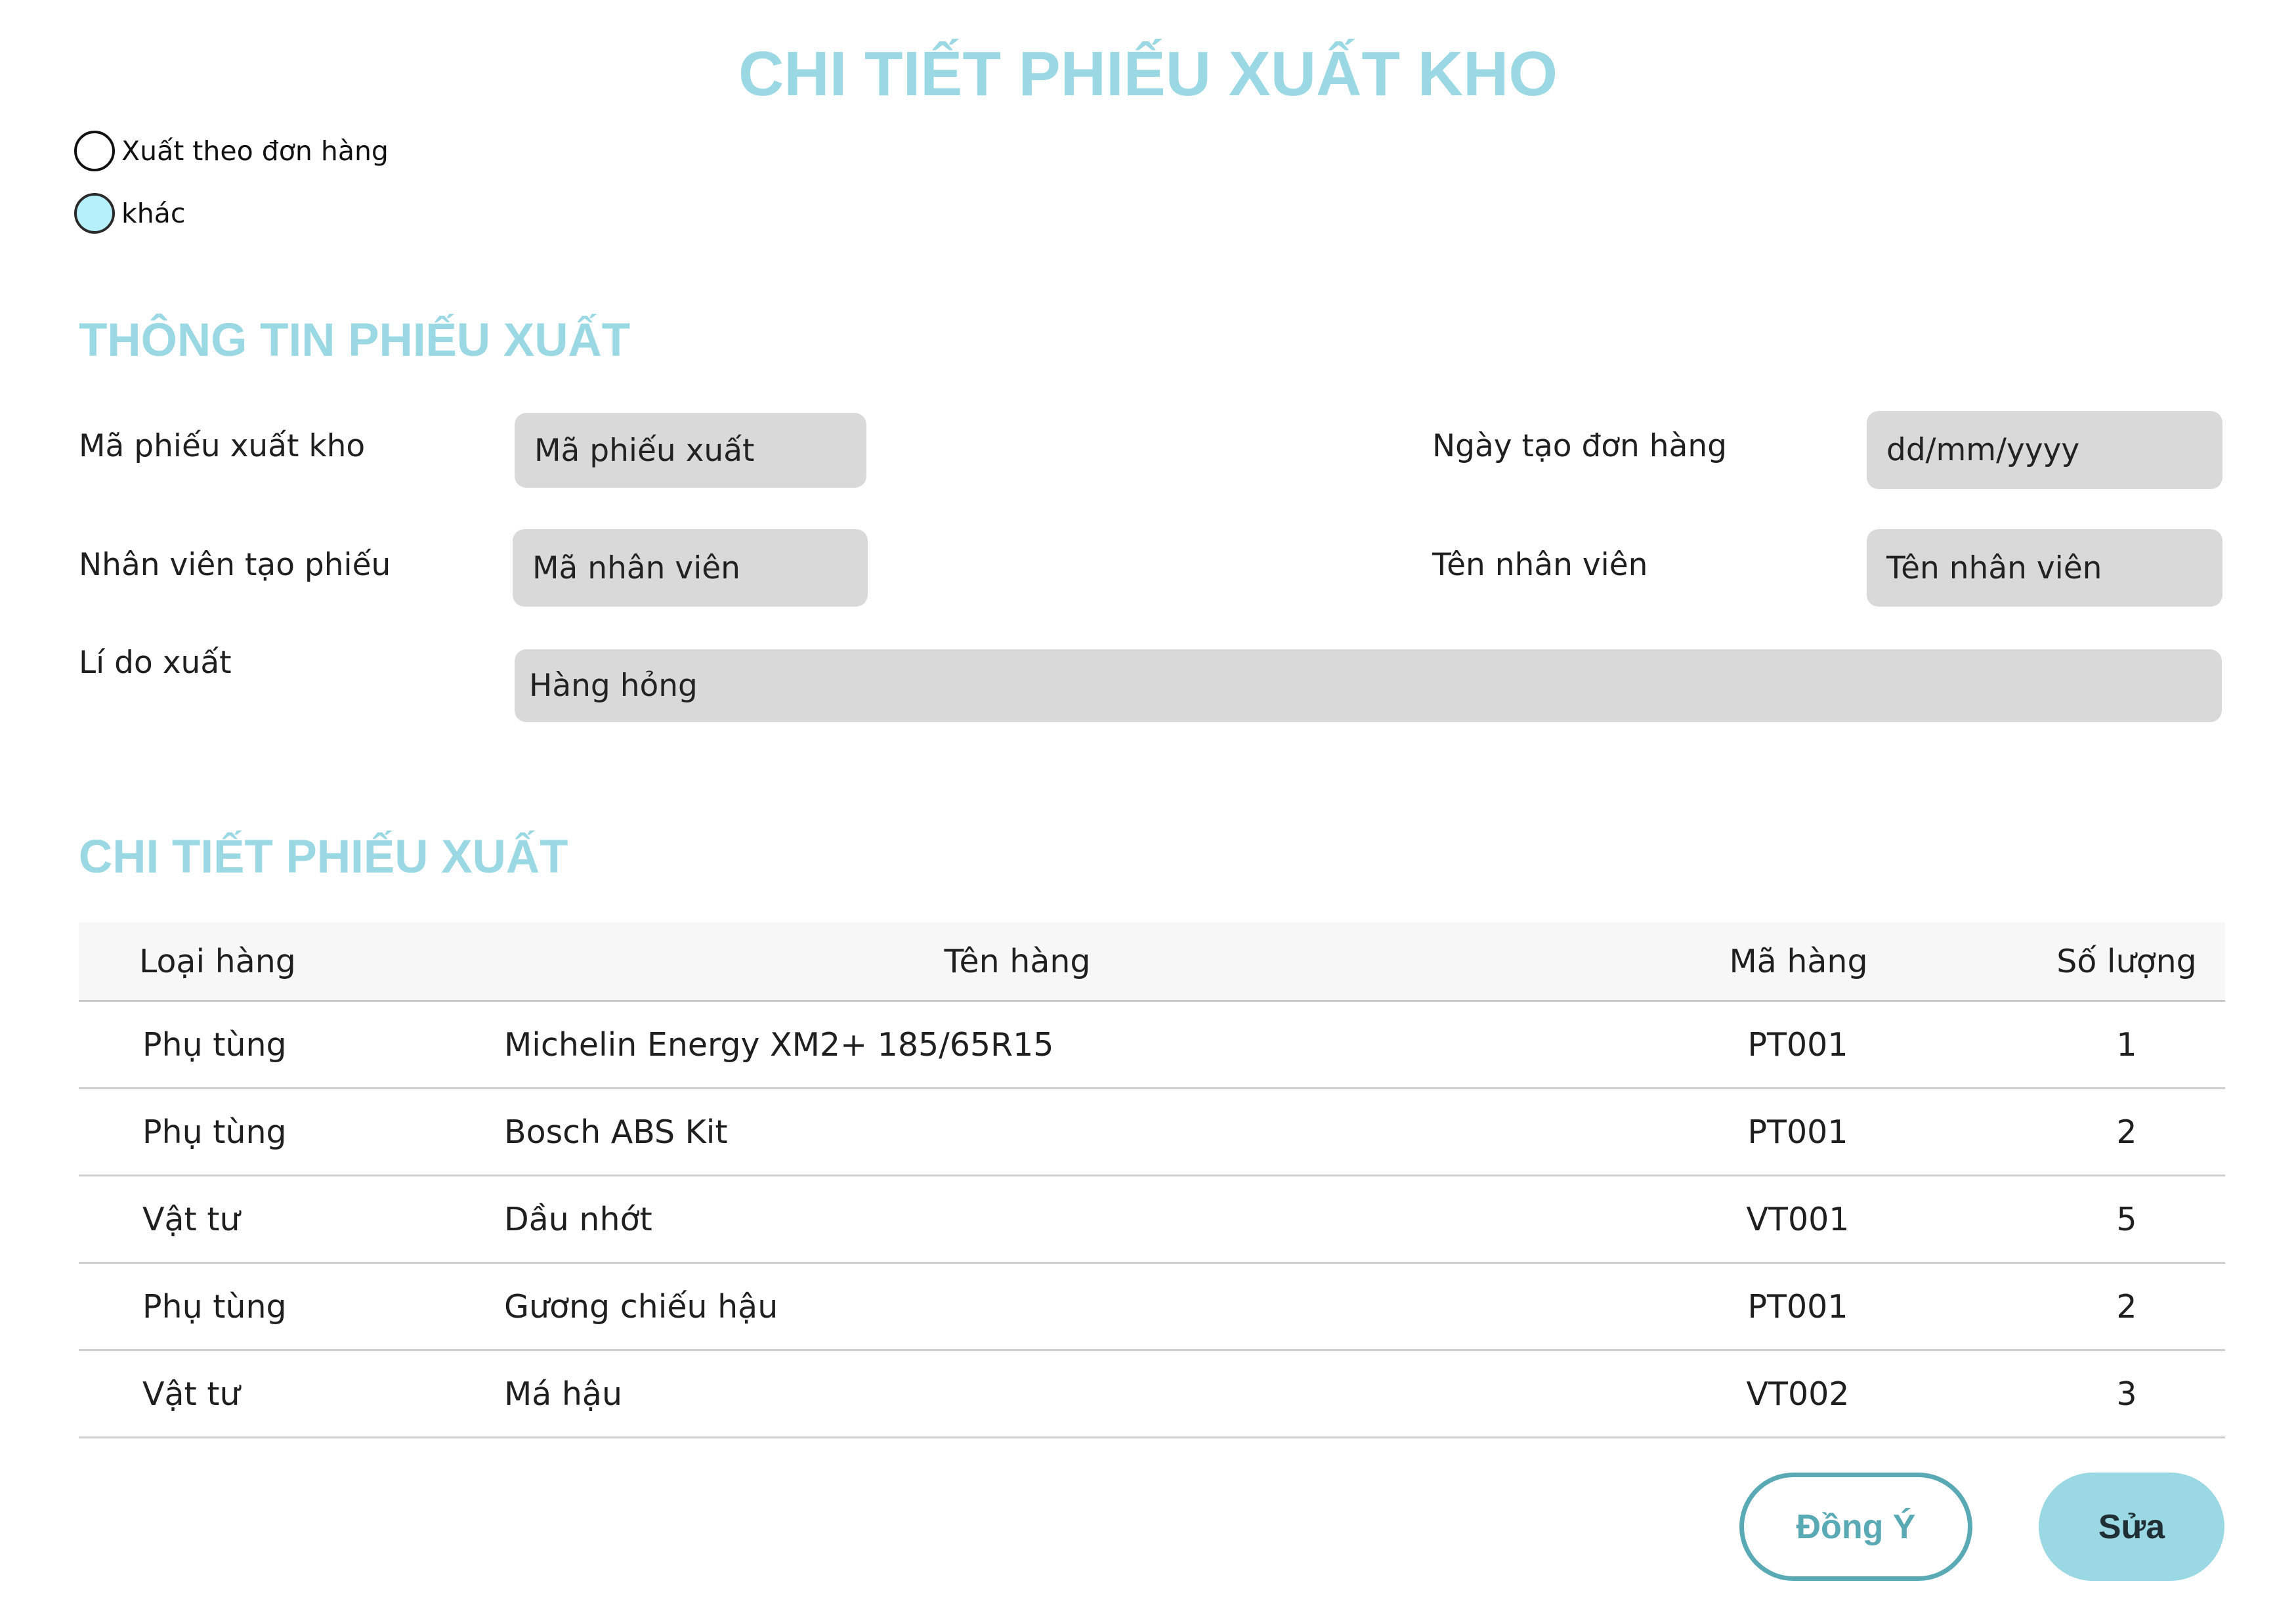 The image size is (2296, 1617). Describe the element at coordinates (779, 1044) in the screenshot. I see `cell-item-name: Michelin Energy XM2+ 185/65R15` at that location.